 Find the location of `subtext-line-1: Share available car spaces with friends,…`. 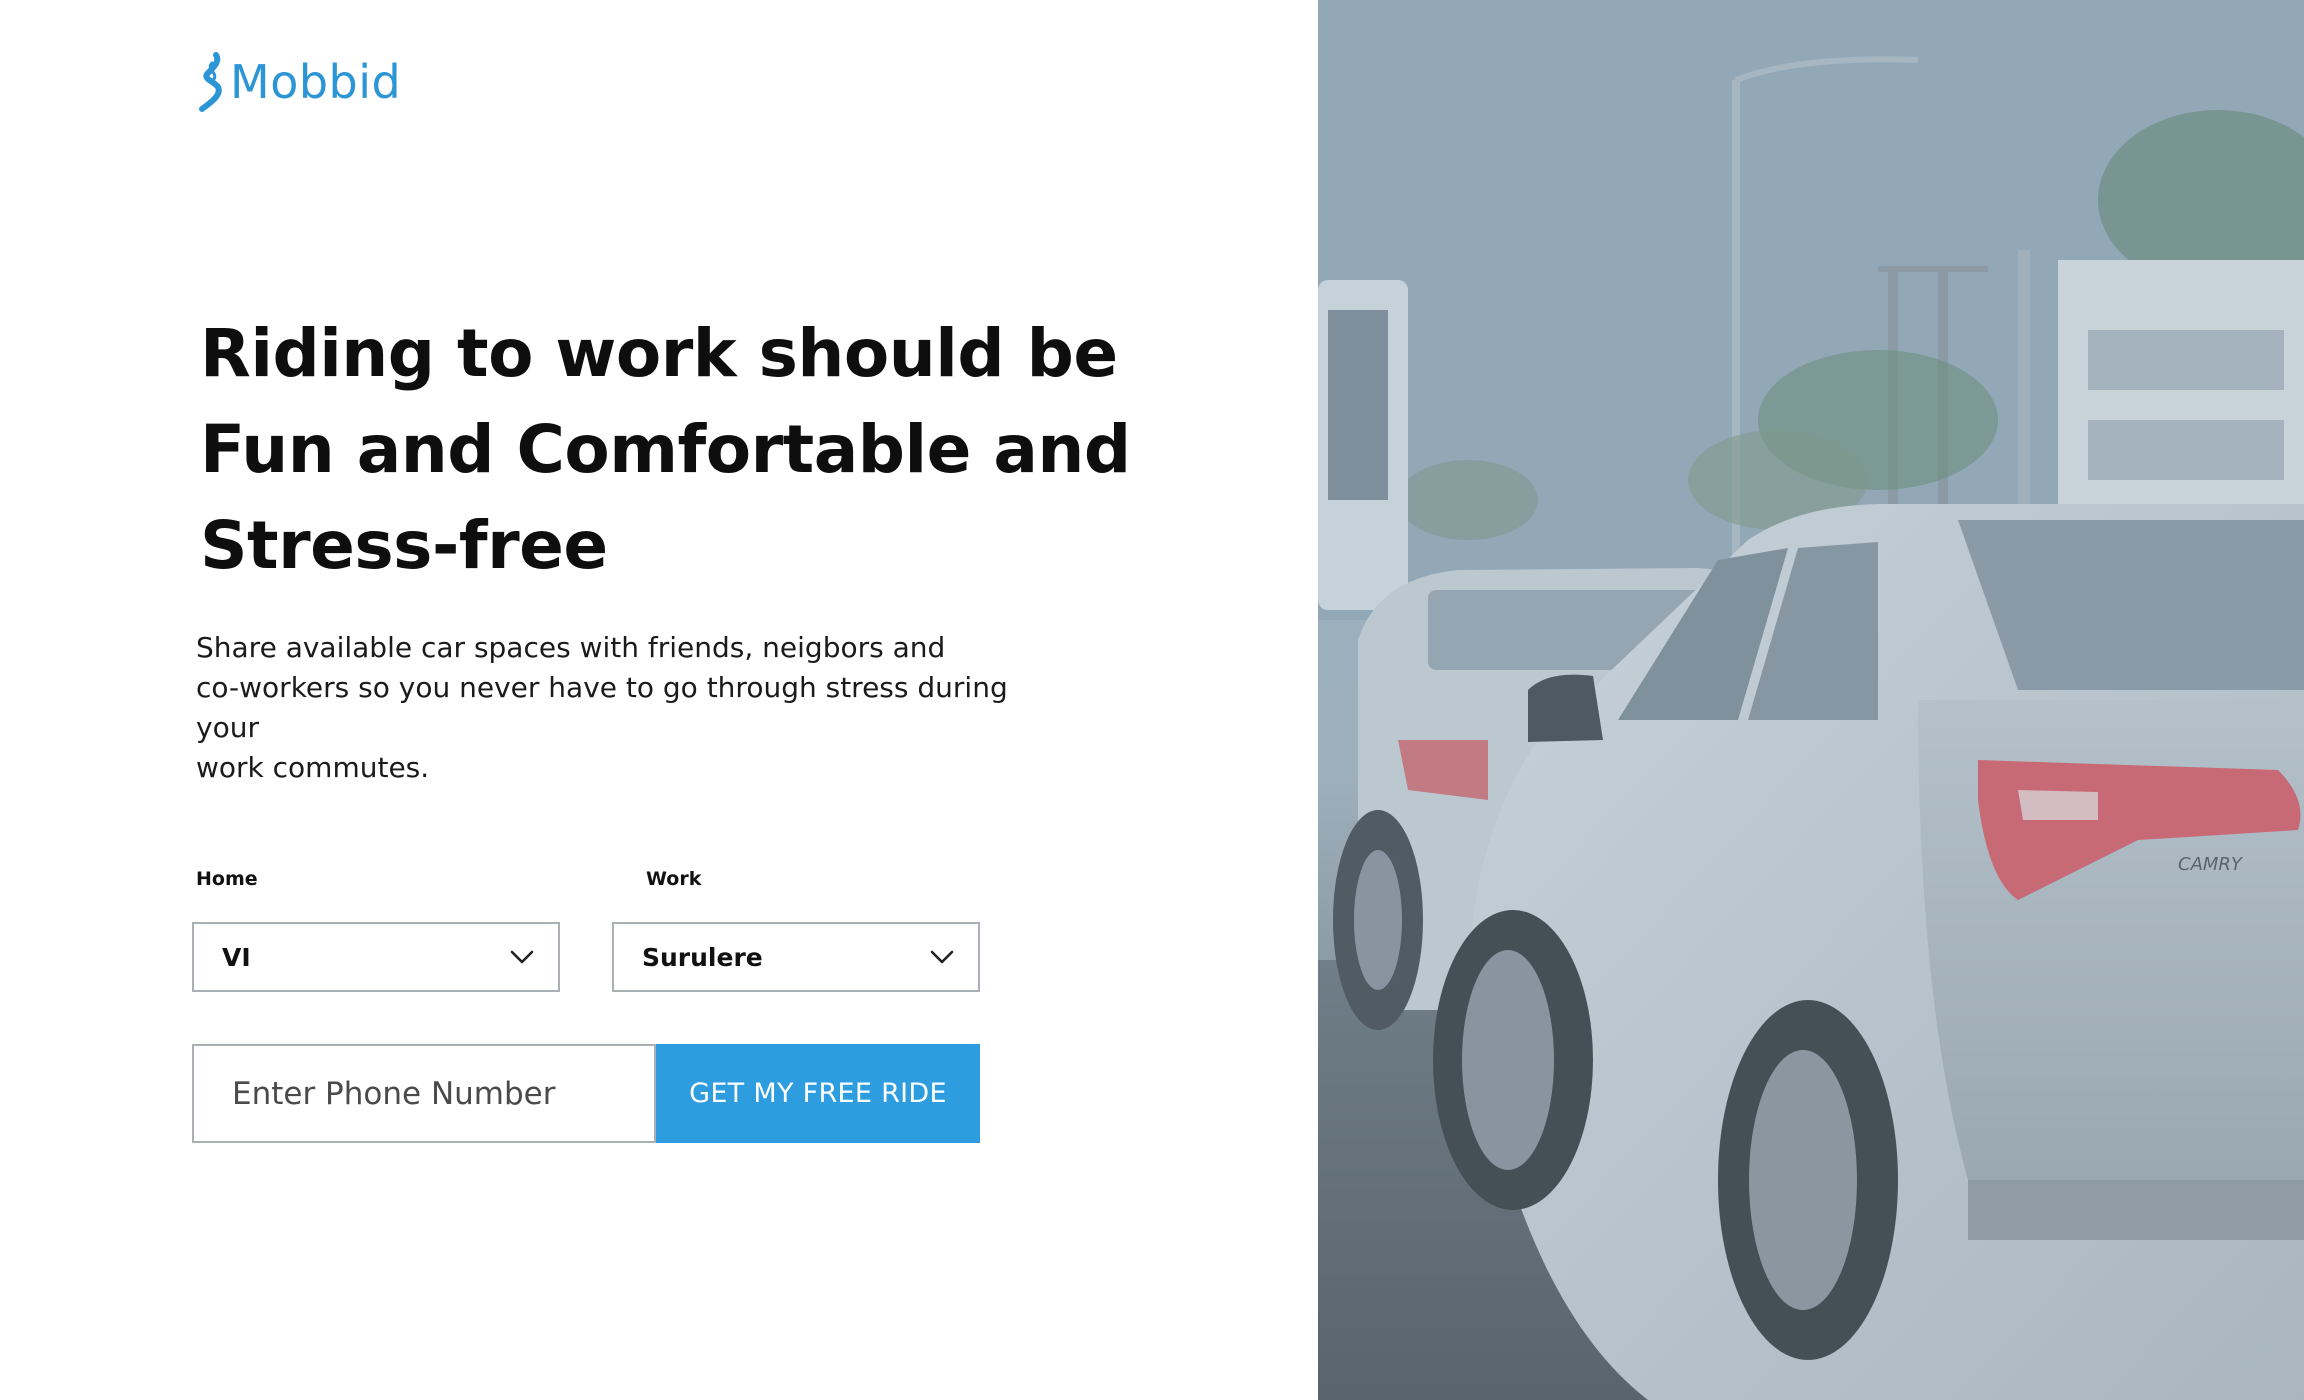

subtext-line-1: Share available car spaces with friends,… is located at coordinates (571, 647).